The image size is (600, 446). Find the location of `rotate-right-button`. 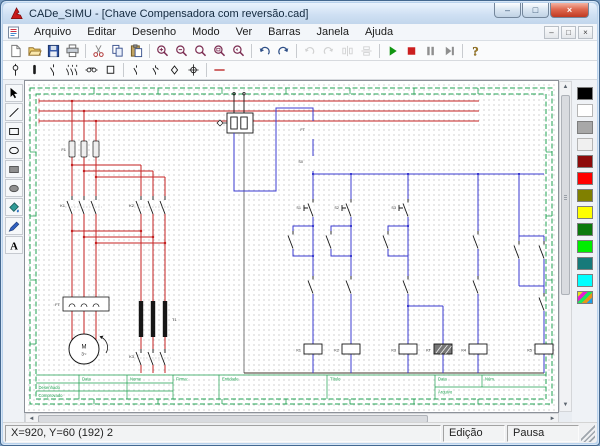

rotate-right-button is located at coordinates (328, 50).